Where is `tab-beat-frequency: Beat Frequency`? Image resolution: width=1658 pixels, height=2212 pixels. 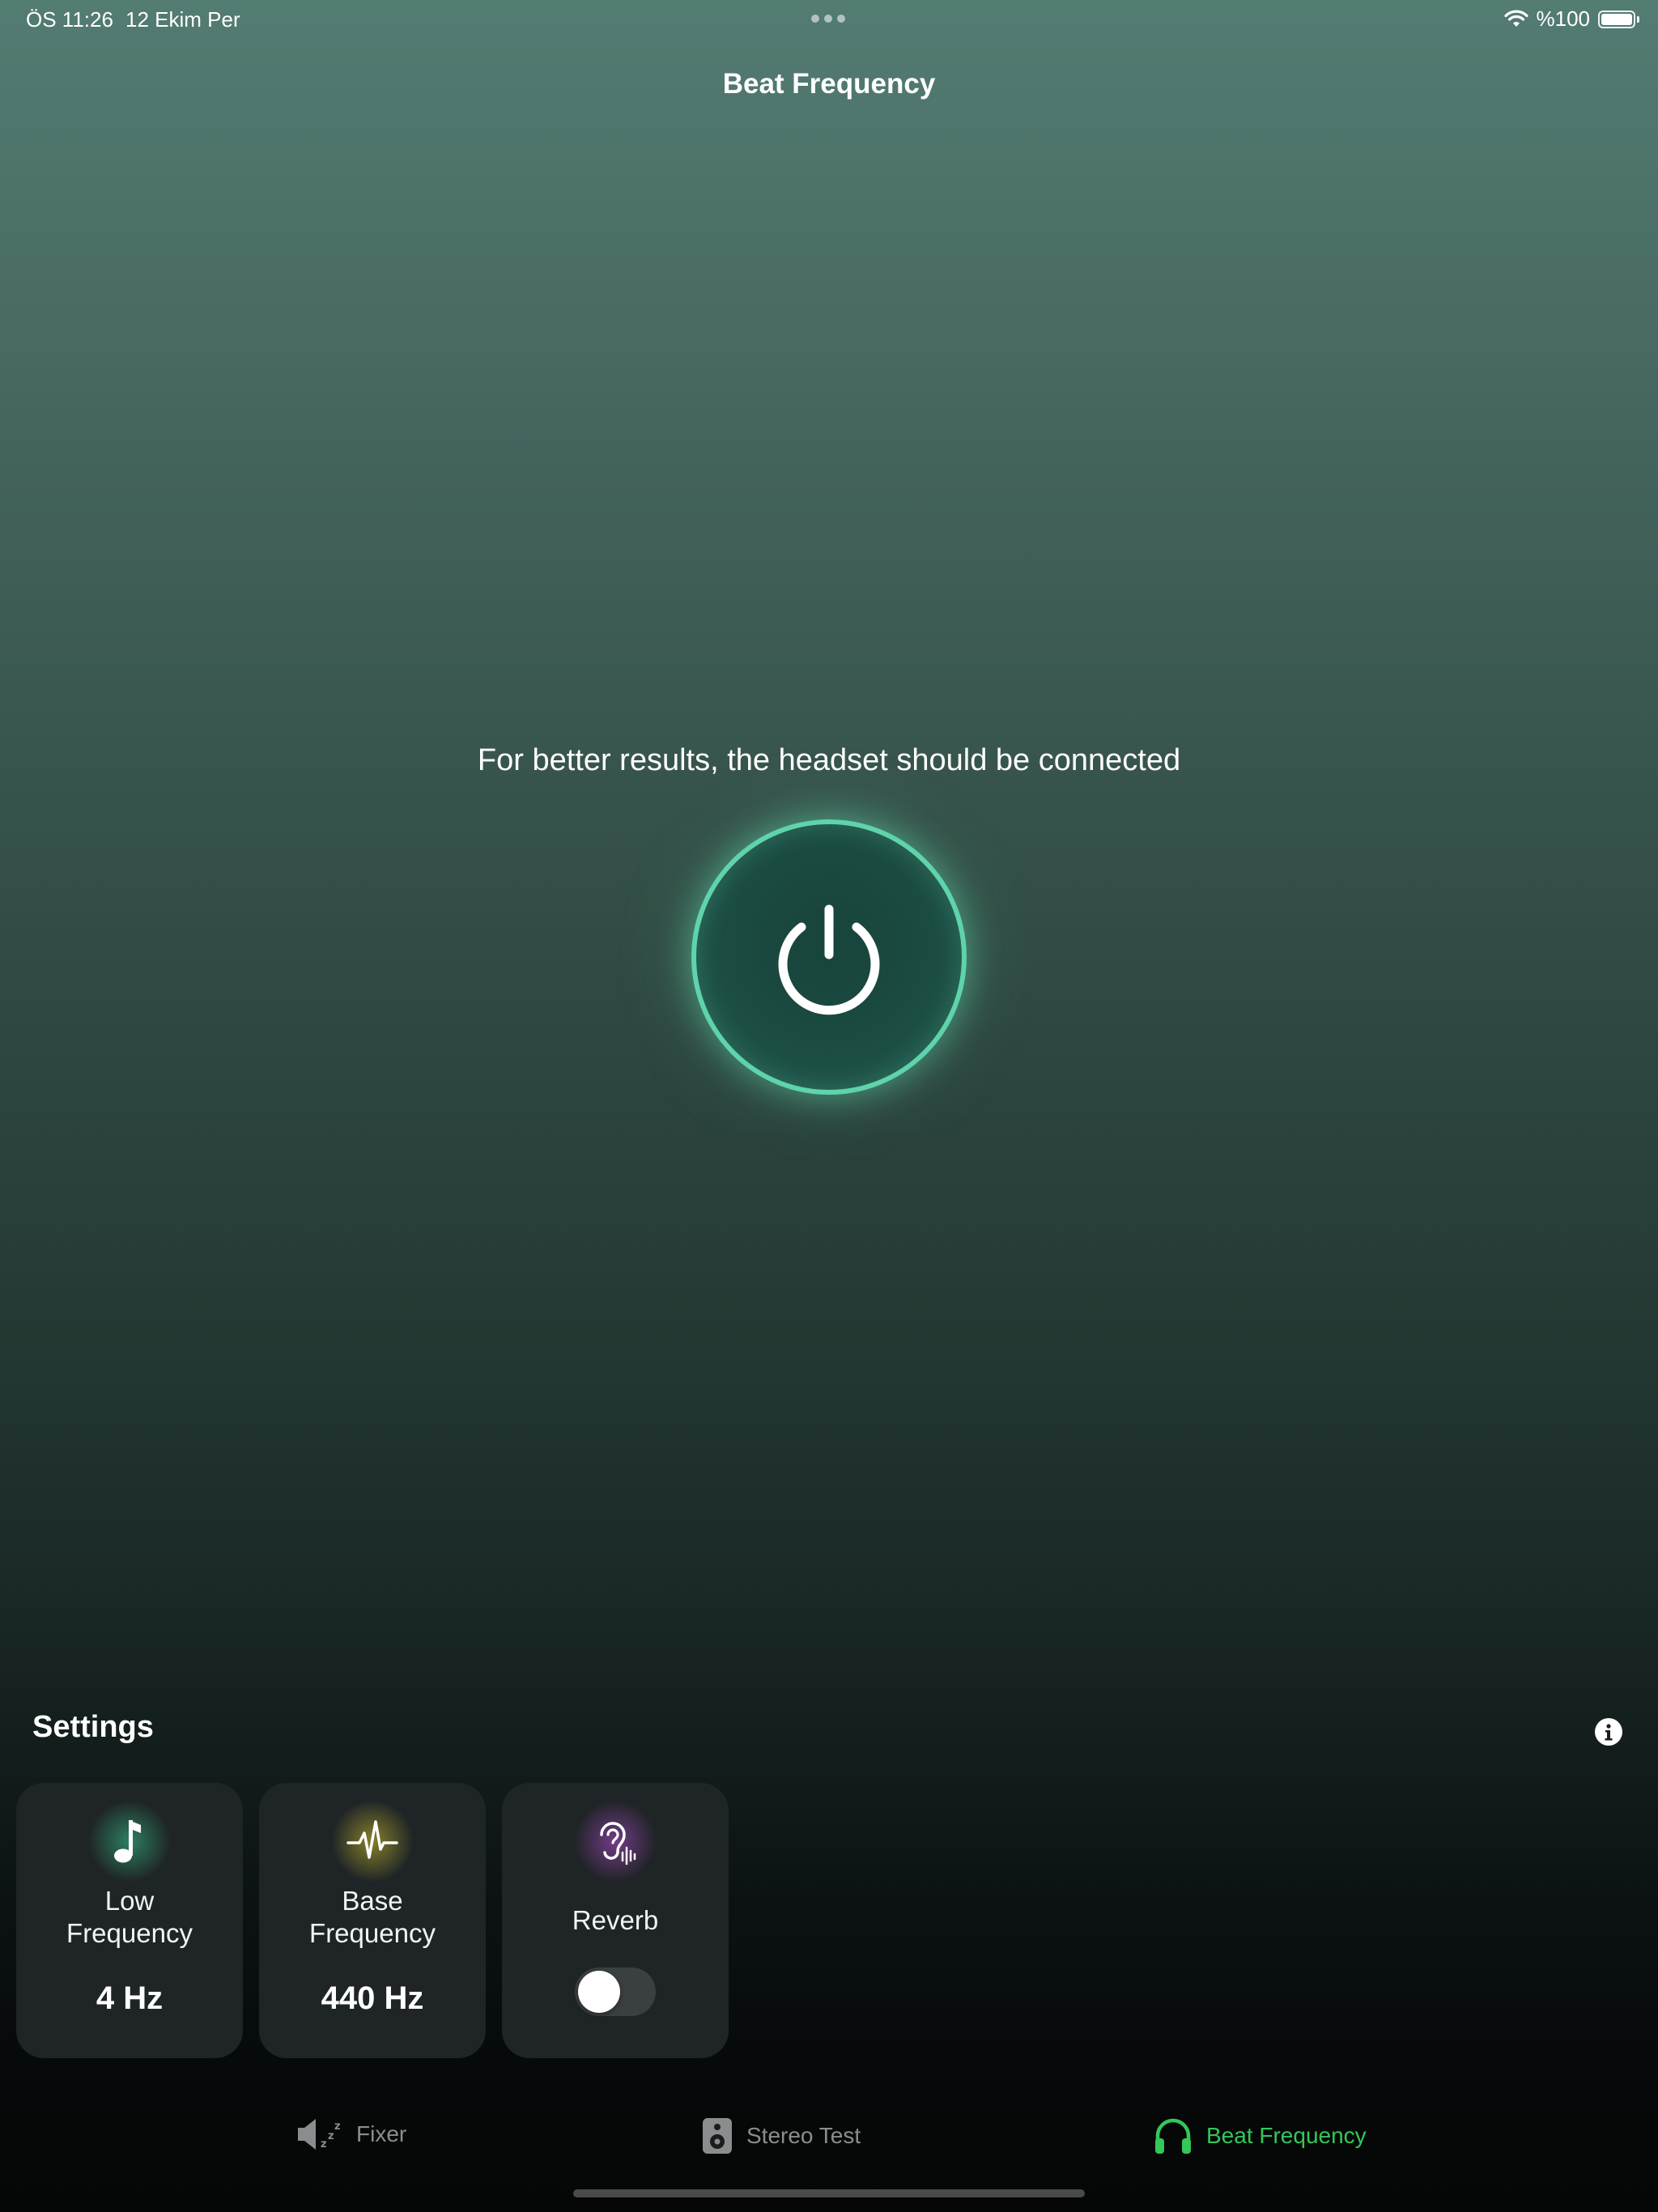
tab-beat-frequency: Beat Frequency is located at coordinates (1260, 2135).